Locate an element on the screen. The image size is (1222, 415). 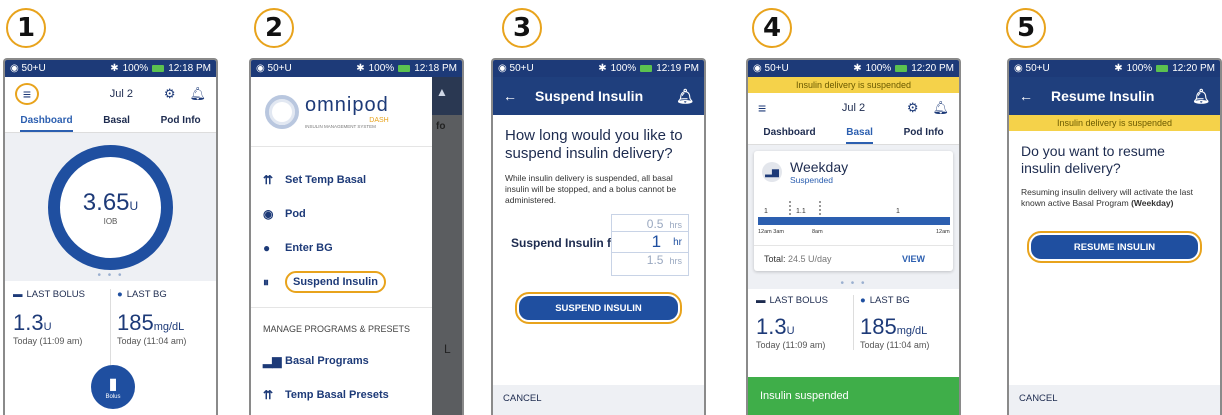
program-status: Suspended is located at coordinates (812, 180).